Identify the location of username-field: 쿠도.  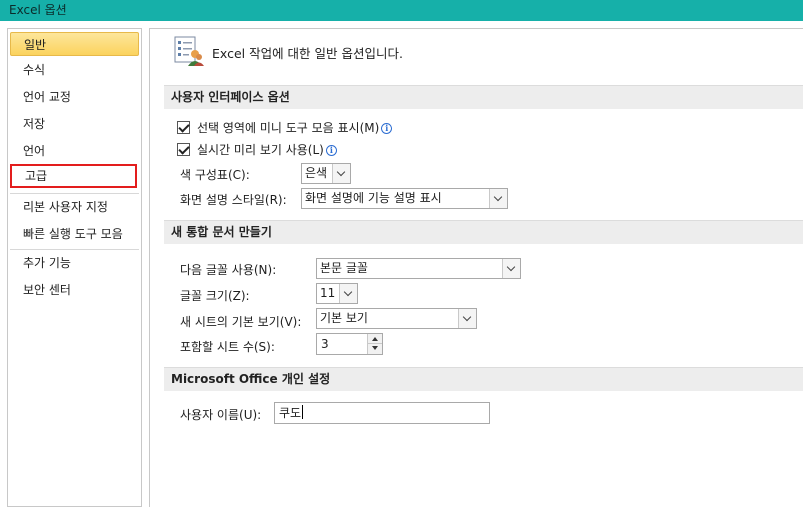
(382, 413).